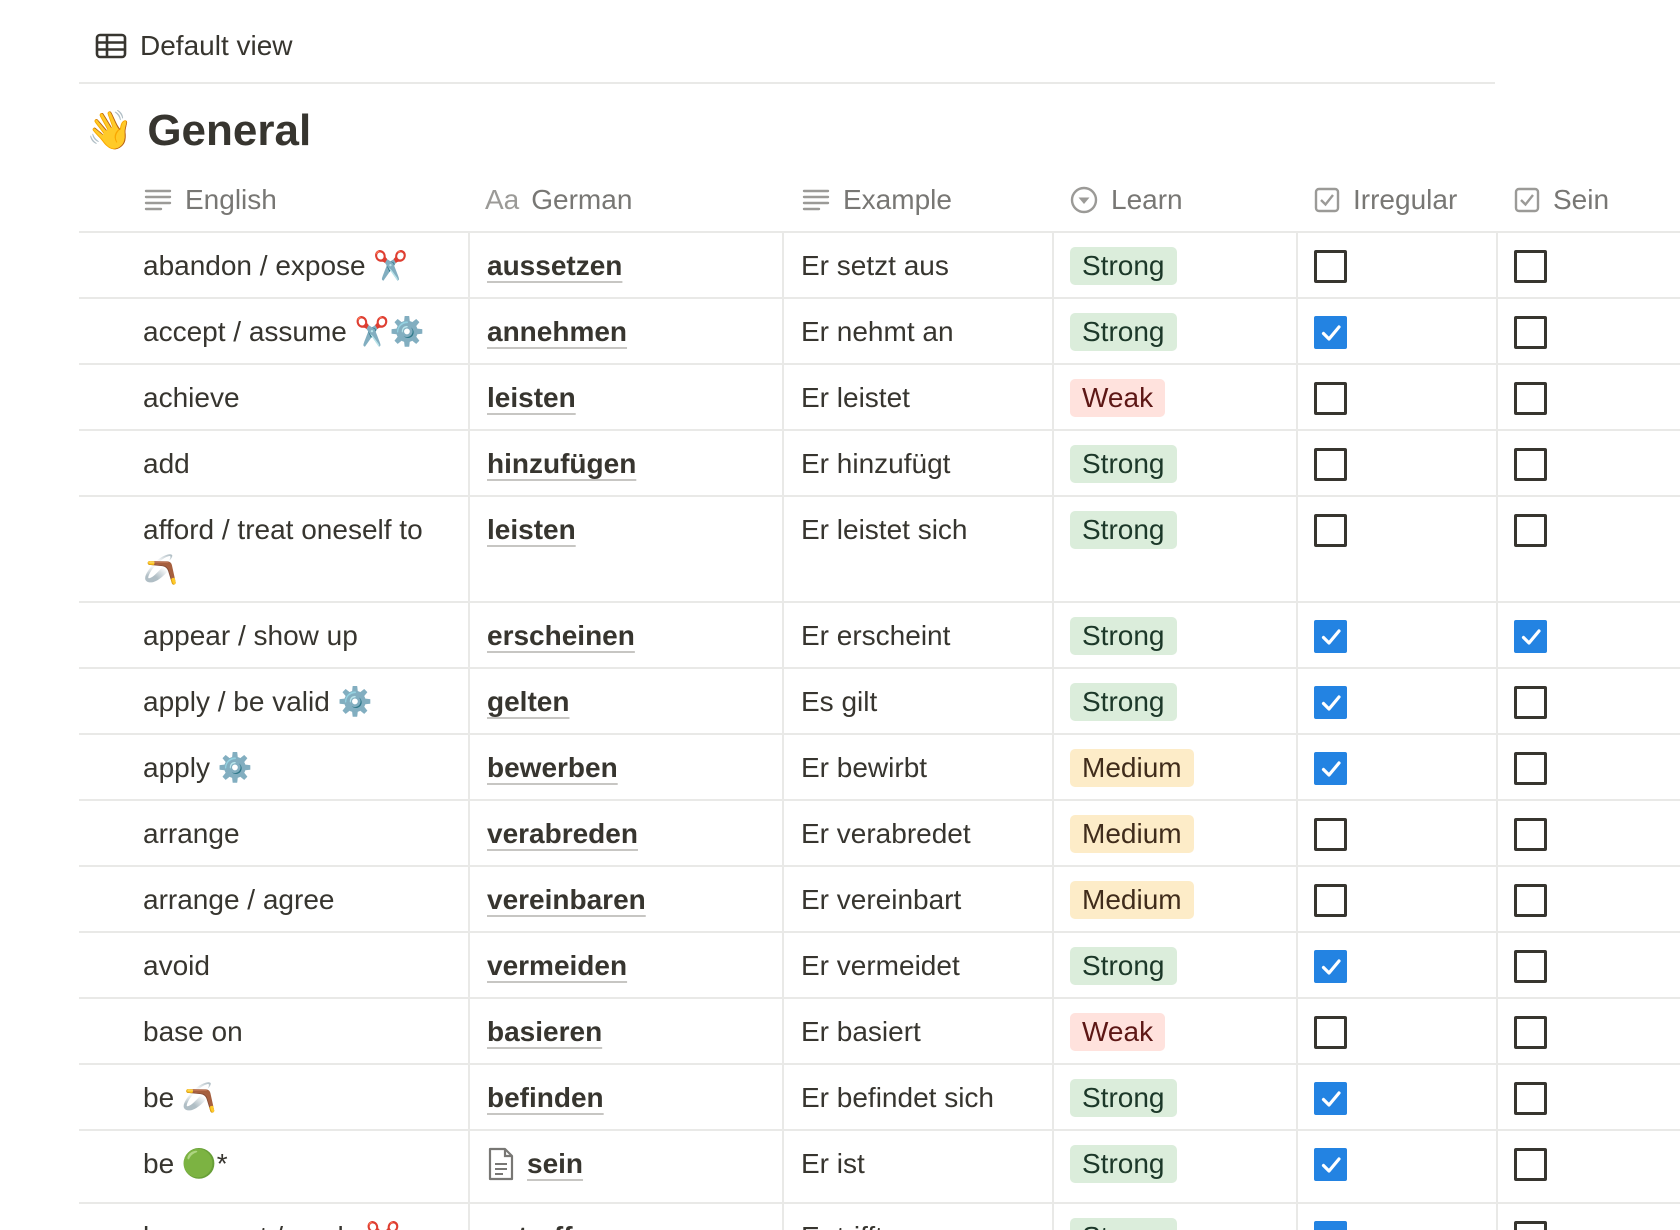  I want to click on cell-example: Es gilt, so click(917, 701).